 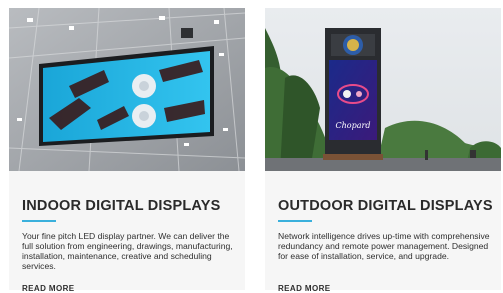 What do you see at coordinates (353, 125) in the screenshot?
I see `chopard-logo: Chopard` at bounding box center [353, 125].